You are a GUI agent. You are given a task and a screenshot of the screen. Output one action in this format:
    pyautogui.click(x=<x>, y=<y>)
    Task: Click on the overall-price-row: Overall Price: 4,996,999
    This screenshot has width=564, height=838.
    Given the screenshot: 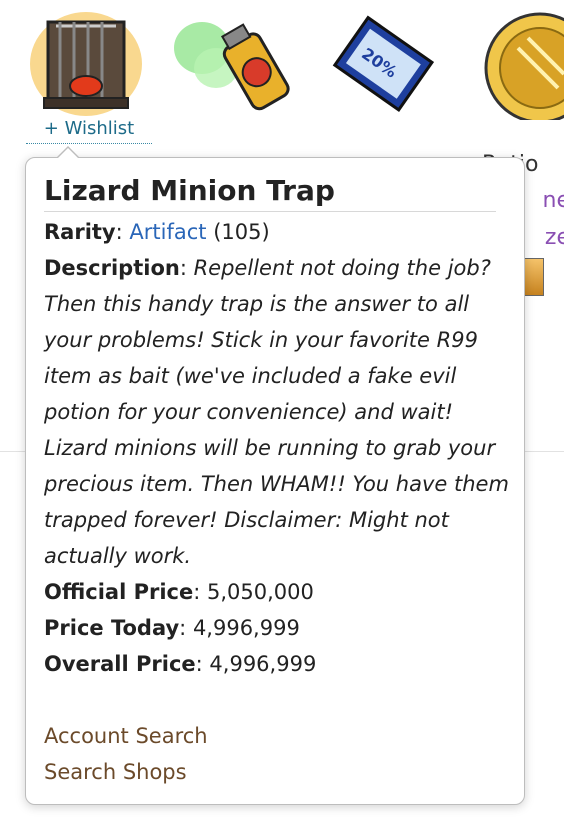 What is the action you would take?
    pyautogui.click(x=180, y=664)
    